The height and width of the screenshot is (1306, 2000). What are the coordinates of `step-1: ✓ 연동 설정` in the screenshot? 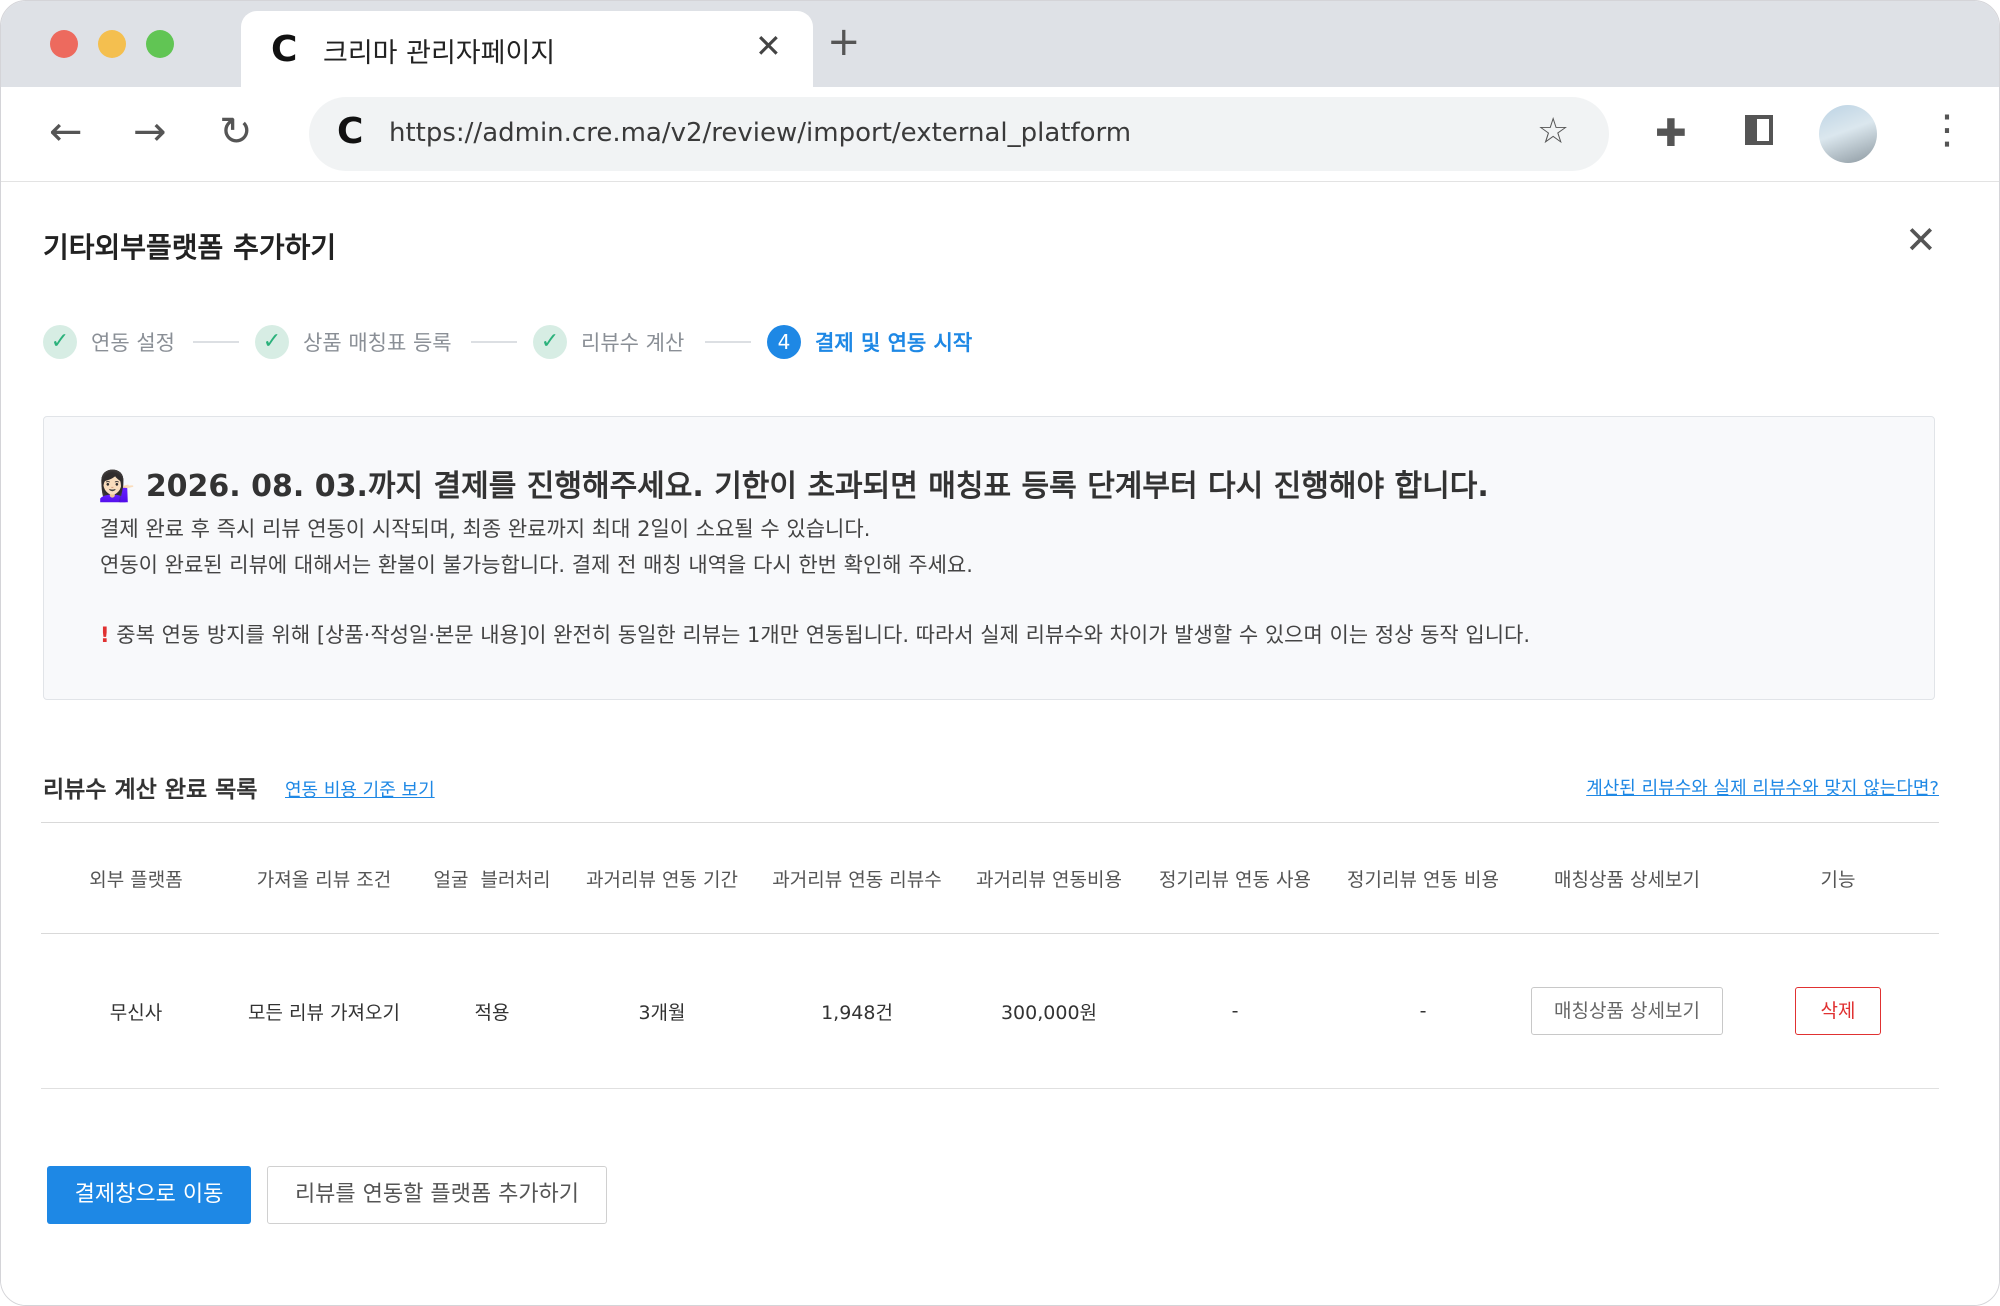 It's located at (109, 342).